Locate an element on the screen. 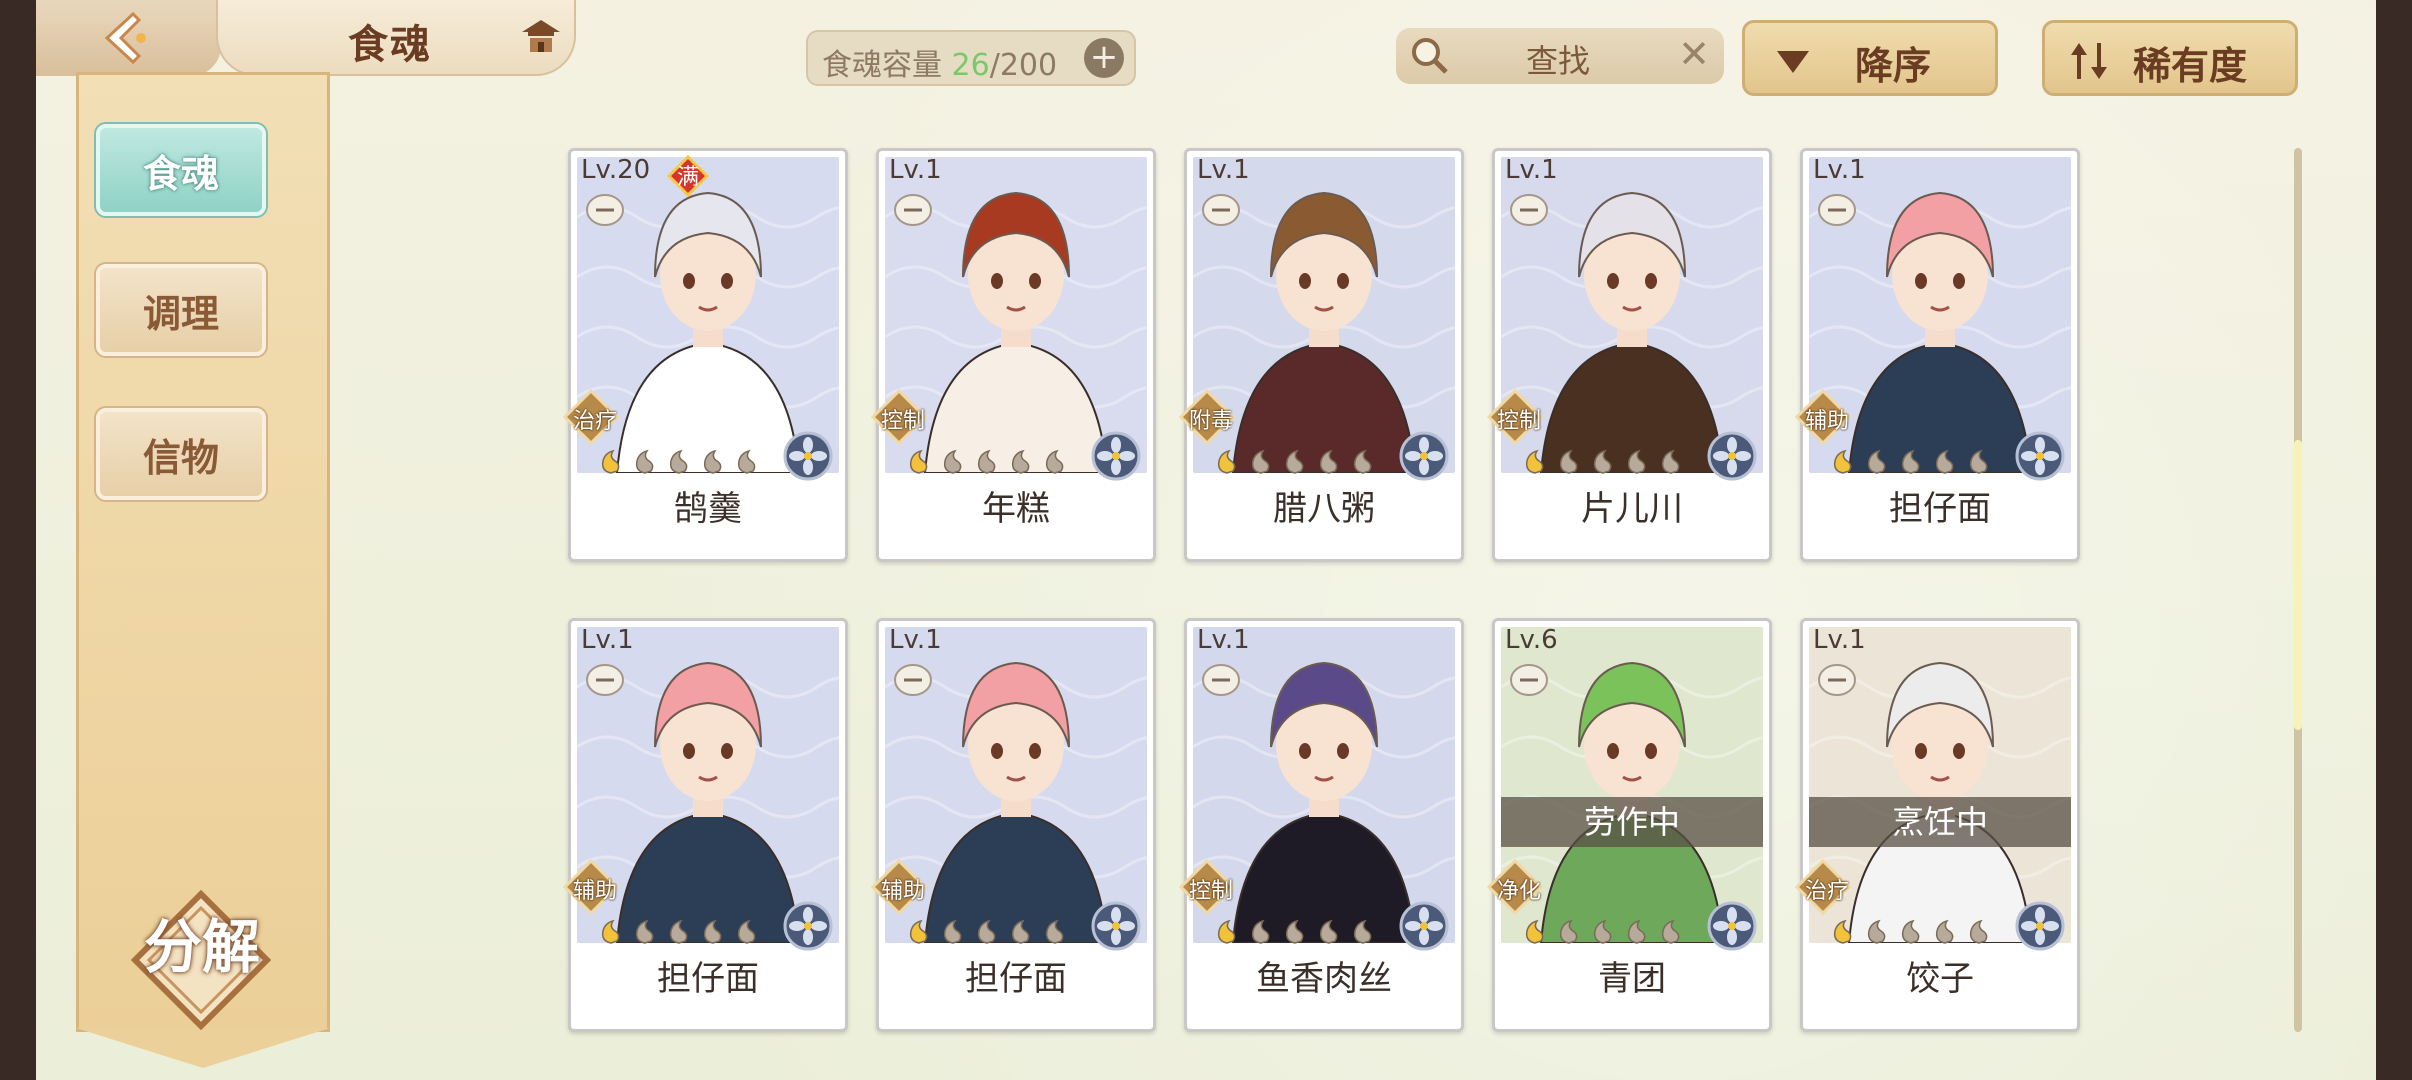  sidebar-item-food-souls: 食魂 is located at coordinates (181, 170).